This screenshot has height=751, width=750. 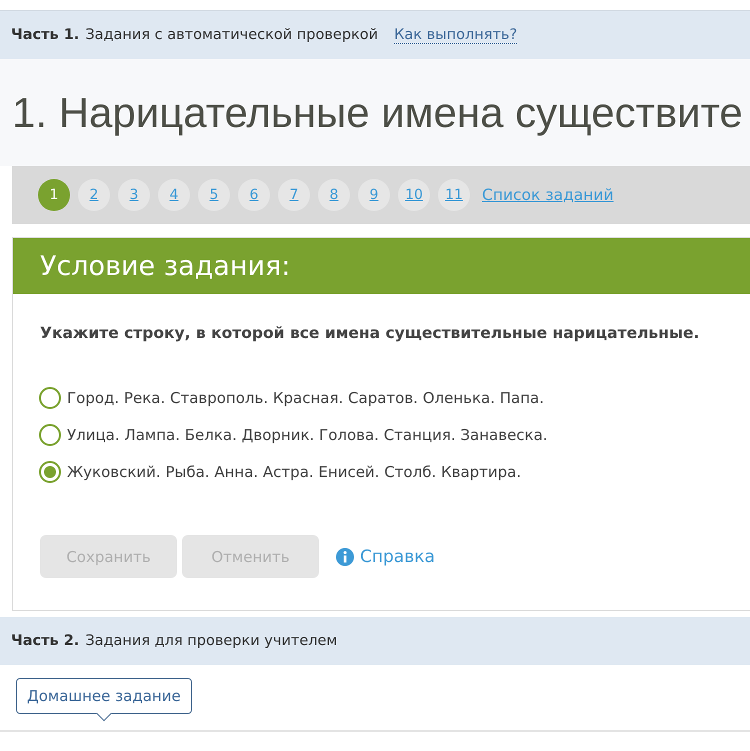 I want to click on page-button: 8, so click(x=334, y=195).